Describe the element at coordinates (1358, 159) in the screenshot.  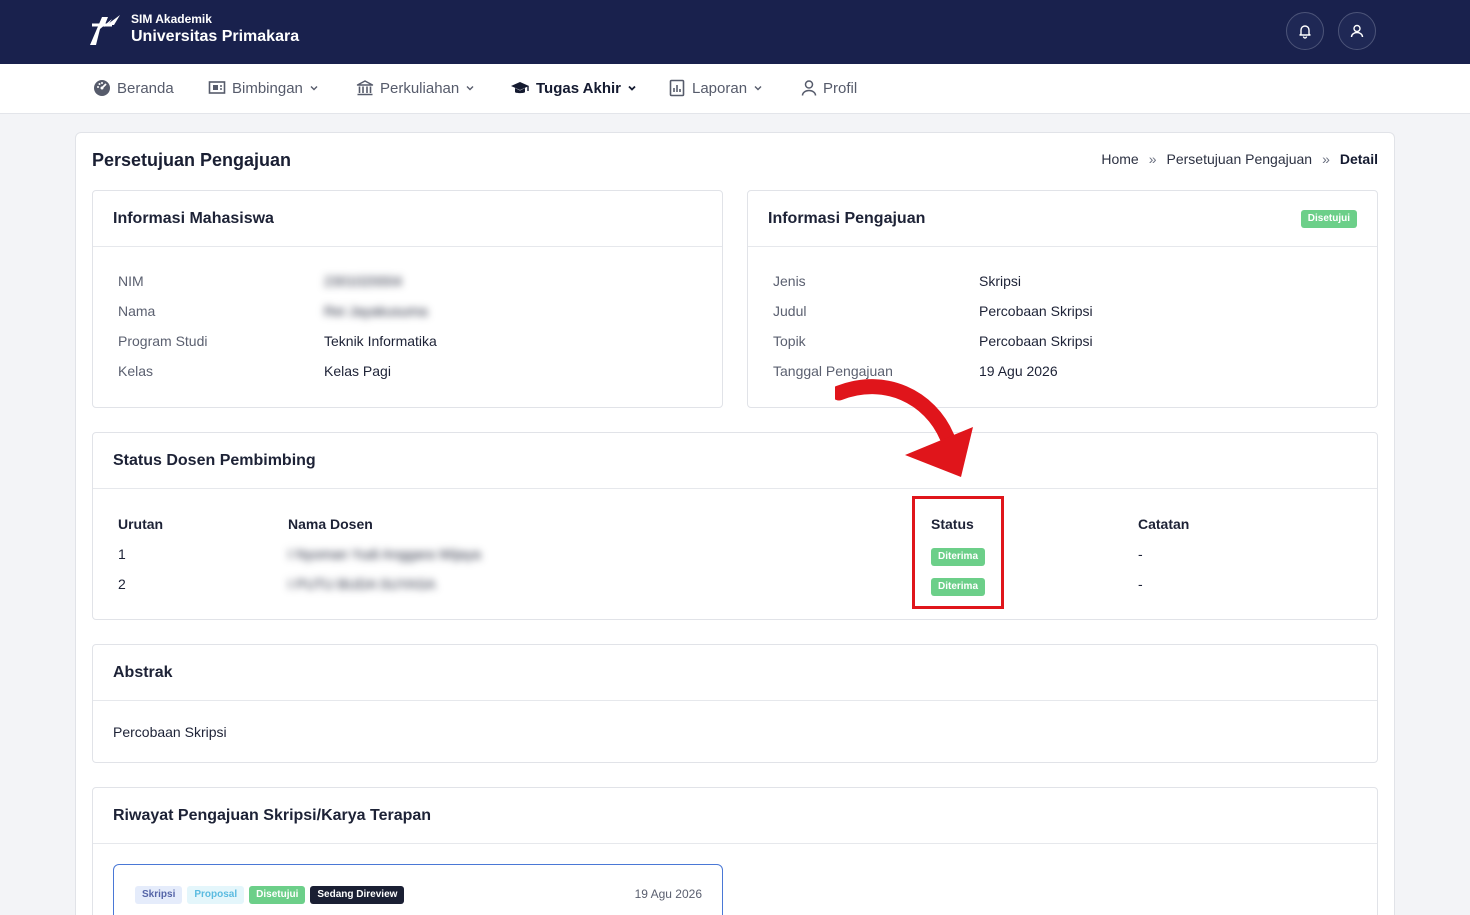
I see `breadcrumb-current: Detail` at that location.